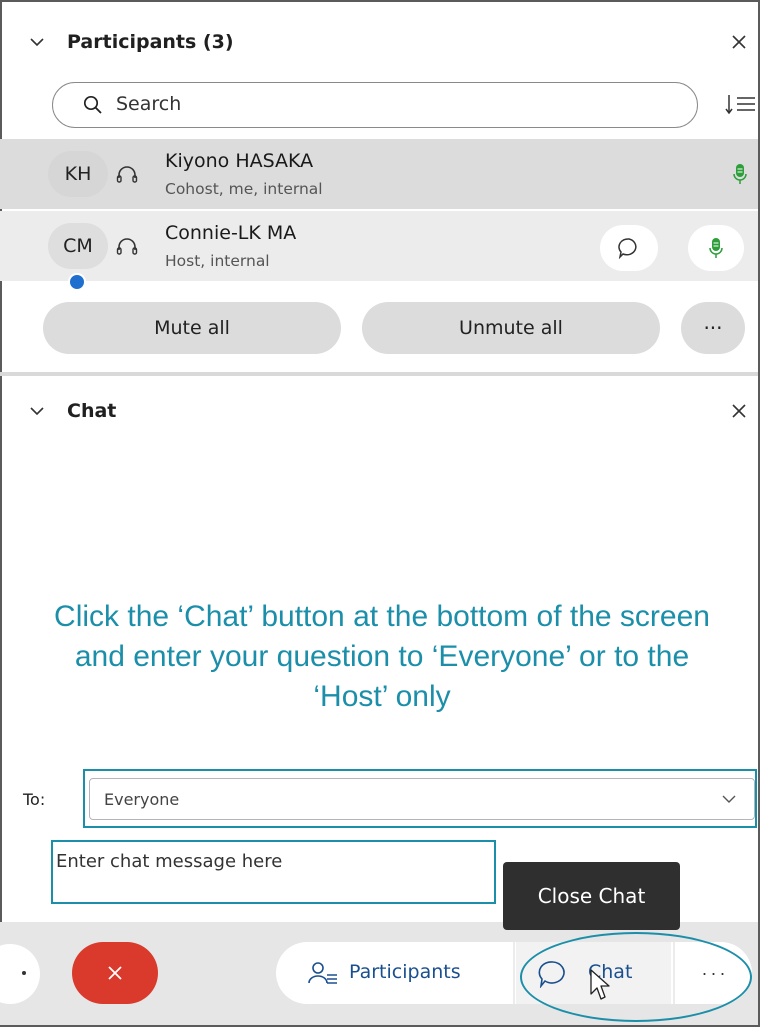 The image size is (760, 1027). I want to click on toolbar-group: Participants Chat ···, so click(514, 973).